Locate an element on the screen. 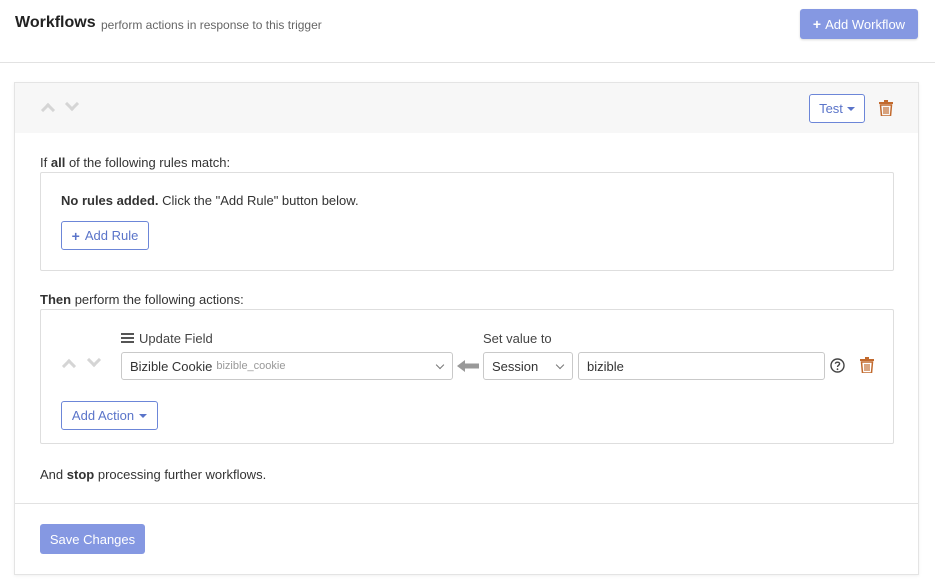  update-field-label: Update Field is located at coordinates (167, 338).